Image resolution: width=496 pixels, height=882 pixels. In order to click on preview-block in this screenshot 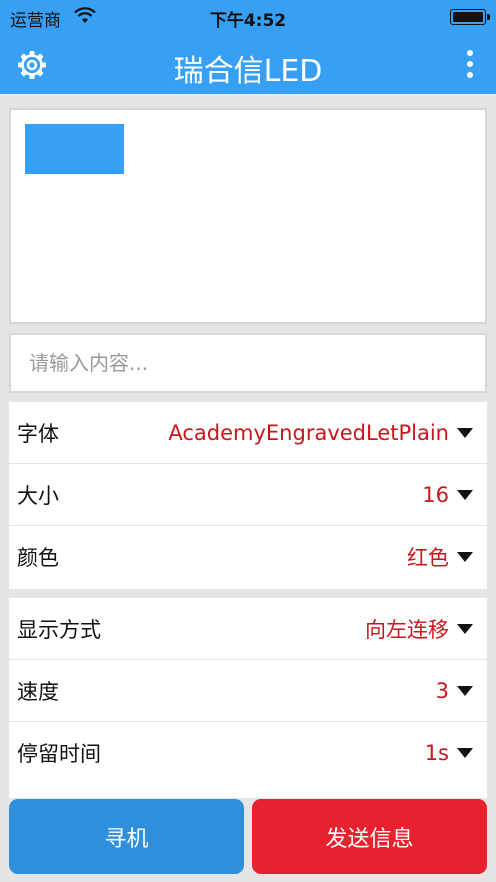, I will do `click(74, 149)`.